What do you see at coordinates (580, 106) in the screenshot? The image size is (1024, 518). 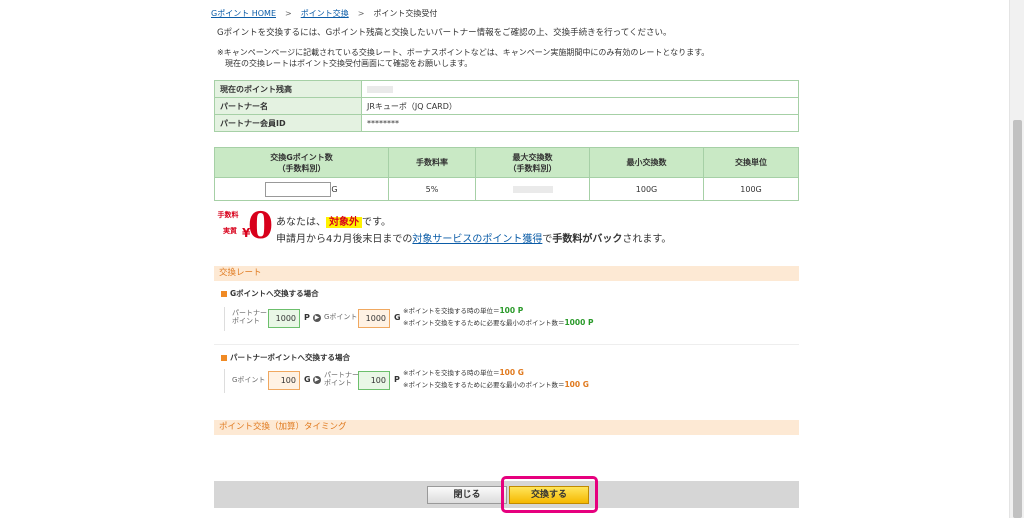 I see `partner-name-value: JRキューポ（JQ CARD）` at bounding box center [580, 106].